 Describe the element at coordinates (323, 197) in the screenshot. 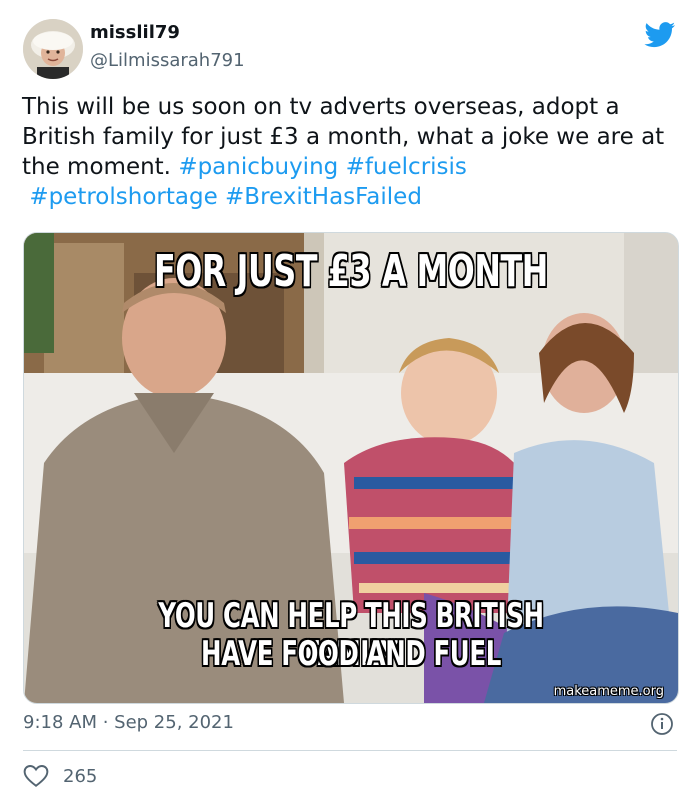

I see `hashtag-brexithasfailed: #BrexitHasFailed` at that location.